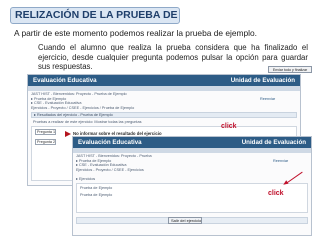 This screenshot has width=320, height=240. What do you see at coordinates (96, 188) in the screenshot?
I see `exercise-row-1: Prueba de Ejemplo` at bounding box center [96, 188].